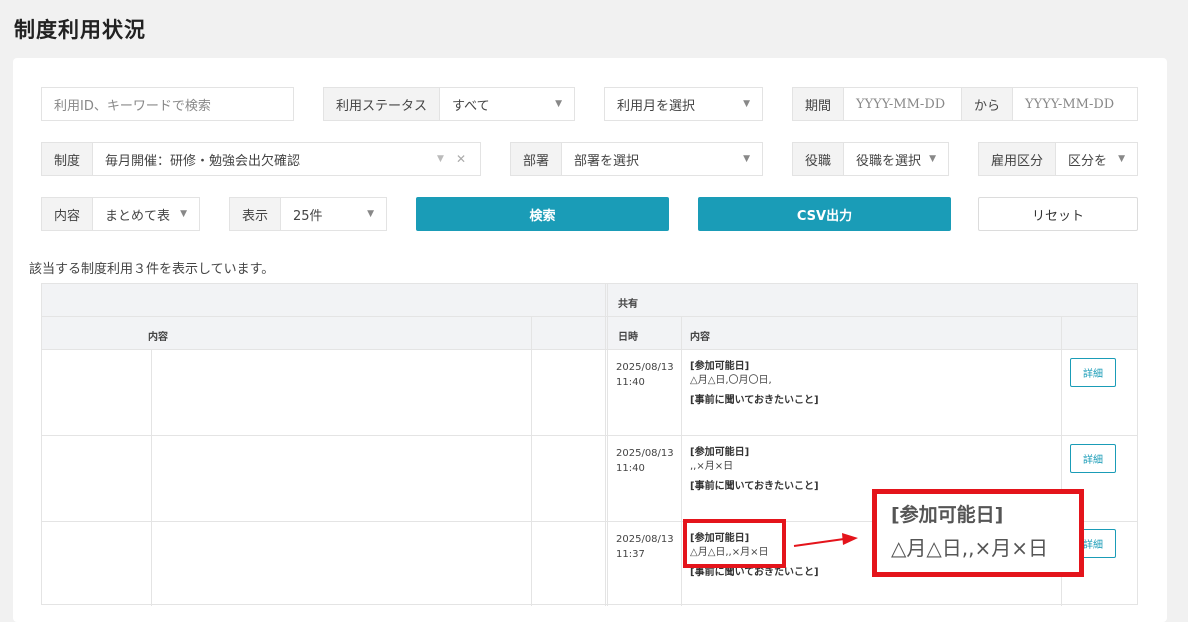 The image size is (1188, 622). I want to click on department-select: 部署 部署を選択 ▼, so click(636, 159).